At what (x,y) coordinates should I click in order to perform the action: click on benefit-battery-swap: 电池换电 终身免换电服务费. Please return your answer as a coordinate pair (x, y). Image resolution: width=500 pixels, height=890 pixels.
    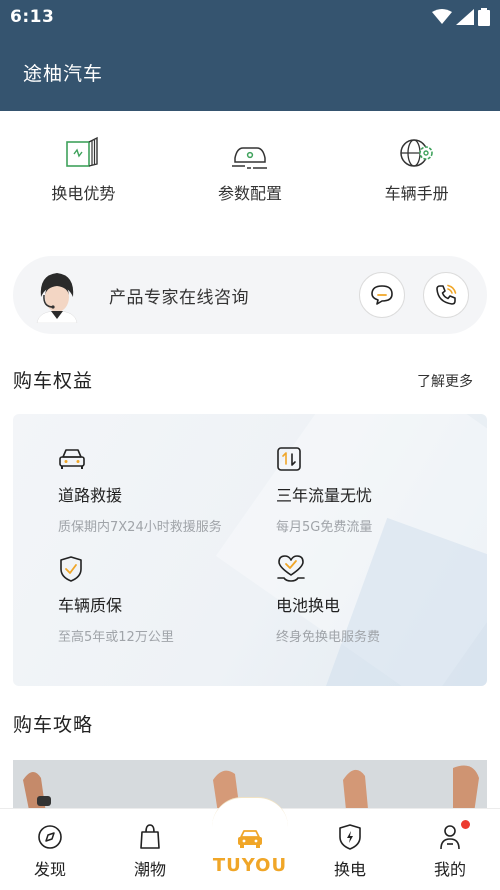
    Looking at the image, I should click on (376, 599).